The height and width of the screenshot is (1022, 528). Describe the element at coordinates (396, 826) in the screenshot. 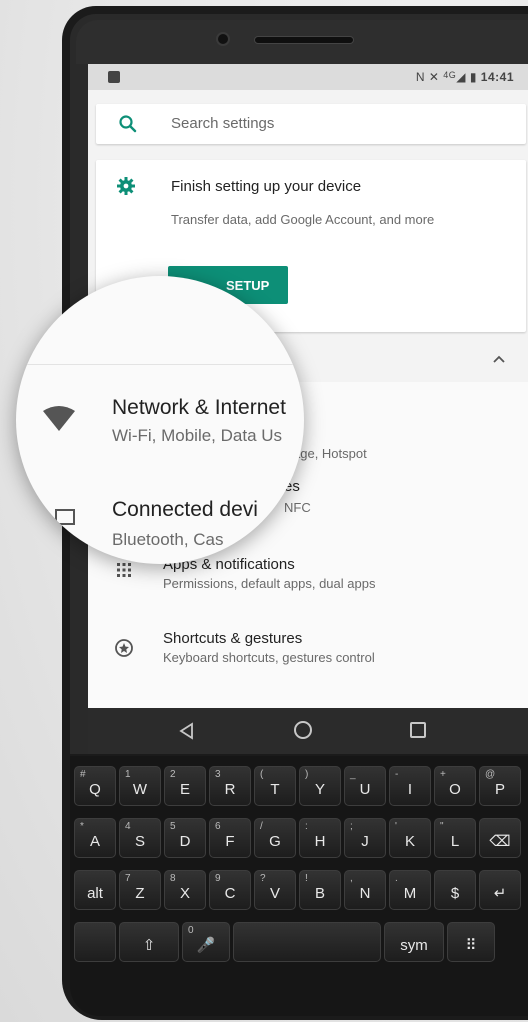

I see `key-alt-label: '` at that location.